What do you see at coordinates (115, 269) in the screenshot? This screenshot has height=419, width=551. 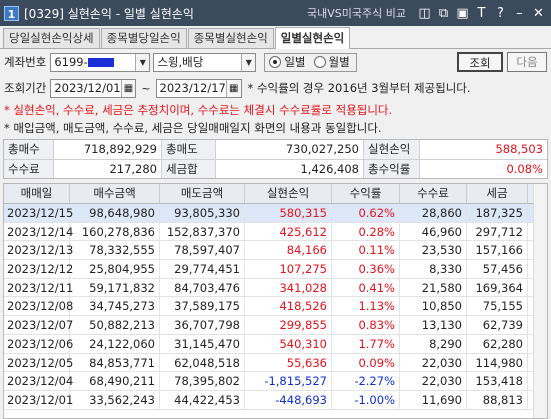 I see `cell-buy: 25,804,955` at bounding box center [115, 269].